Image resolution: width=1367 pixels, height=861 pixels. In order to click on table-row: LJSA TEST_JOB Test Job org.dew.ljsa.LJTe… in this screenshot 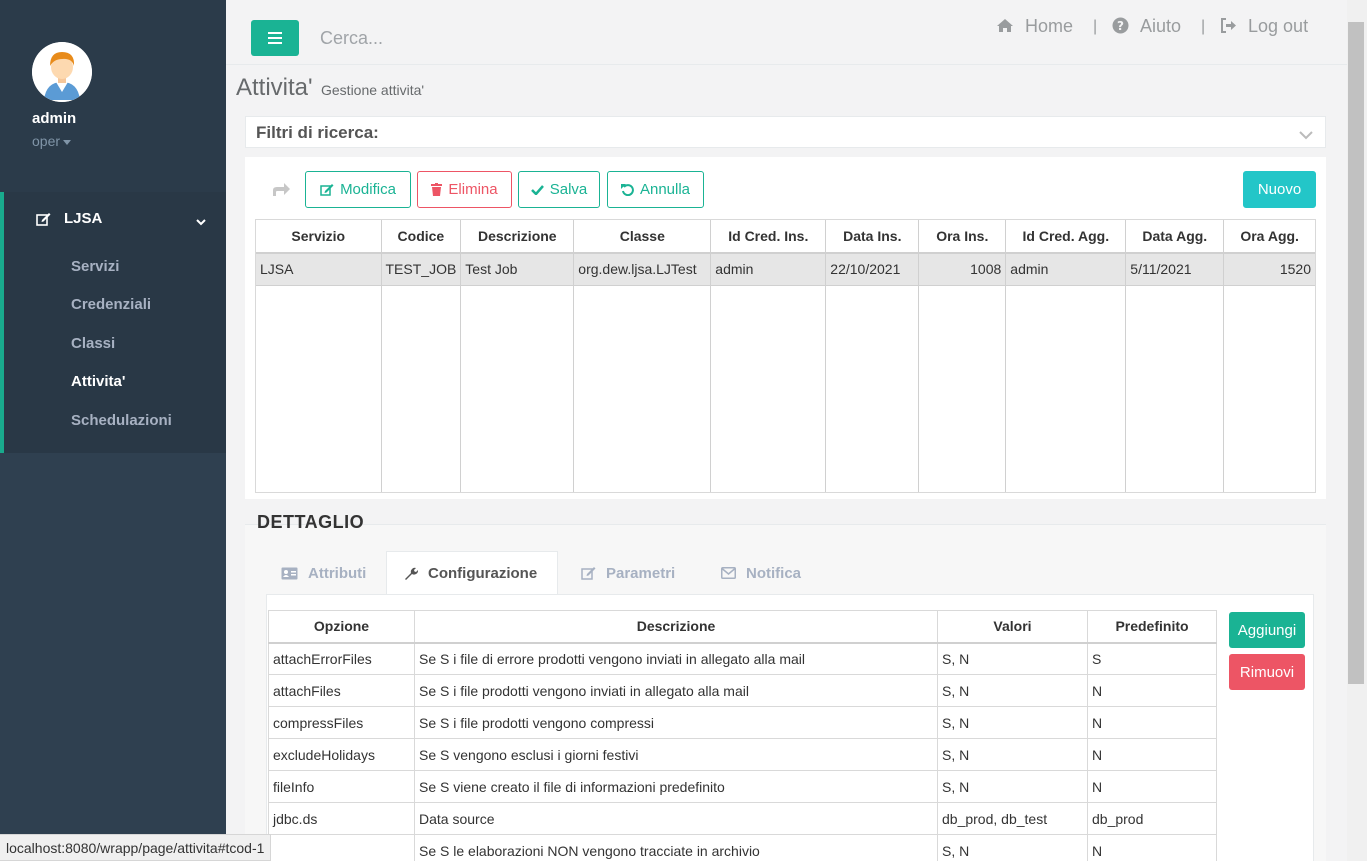, I will do `click(785, 269)`.